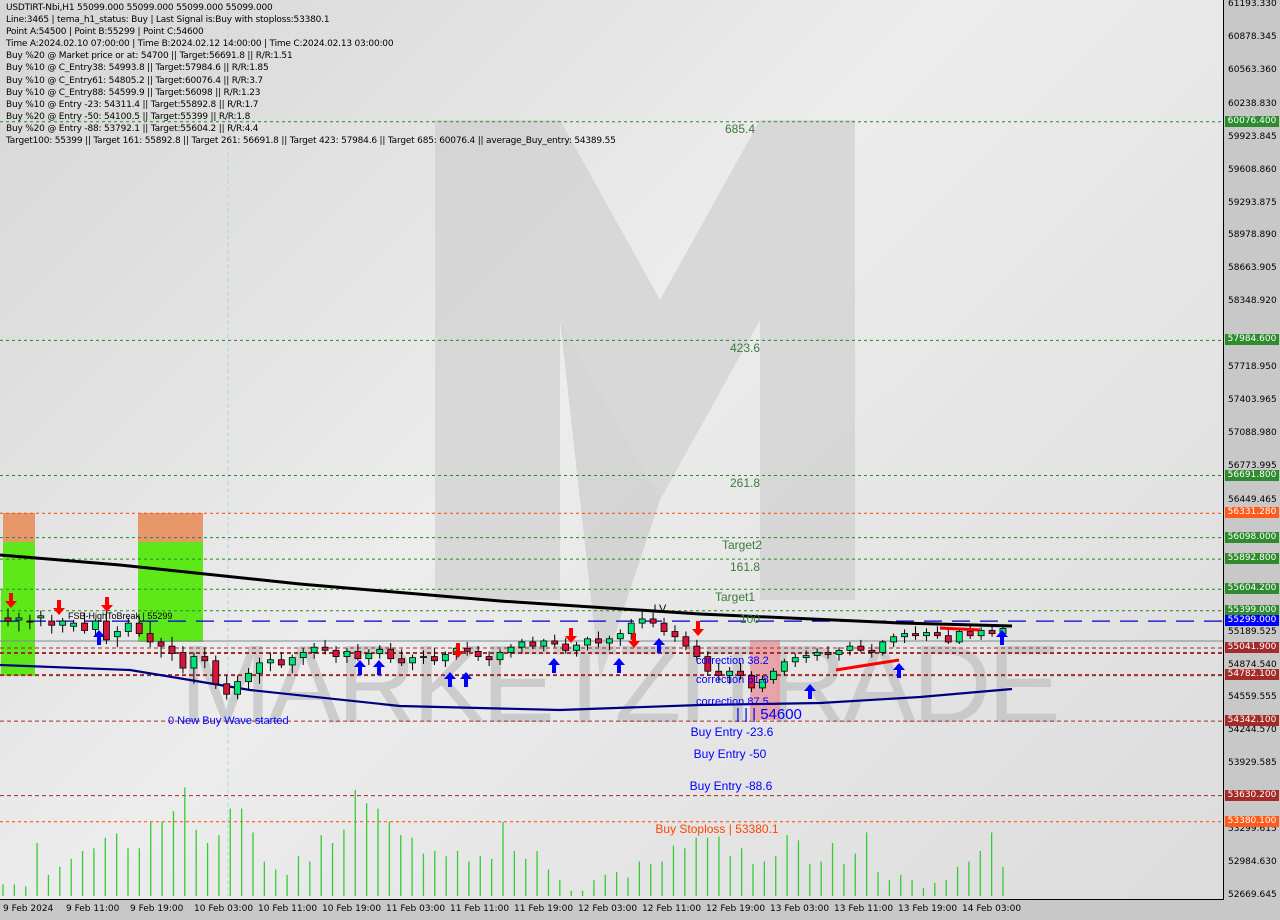  Describe the element at coordinates (93, 909) in the screenshot. I see `time-tick-label: 9 Feb 11:00` at that location.